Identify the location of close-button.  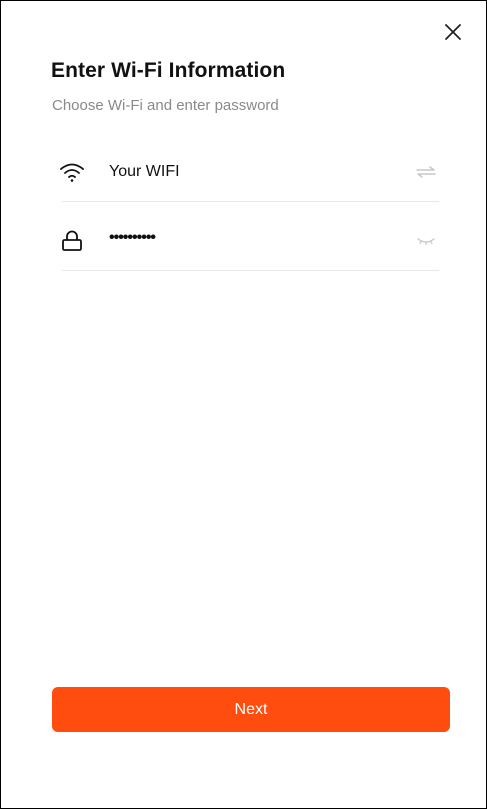
(453, 32).